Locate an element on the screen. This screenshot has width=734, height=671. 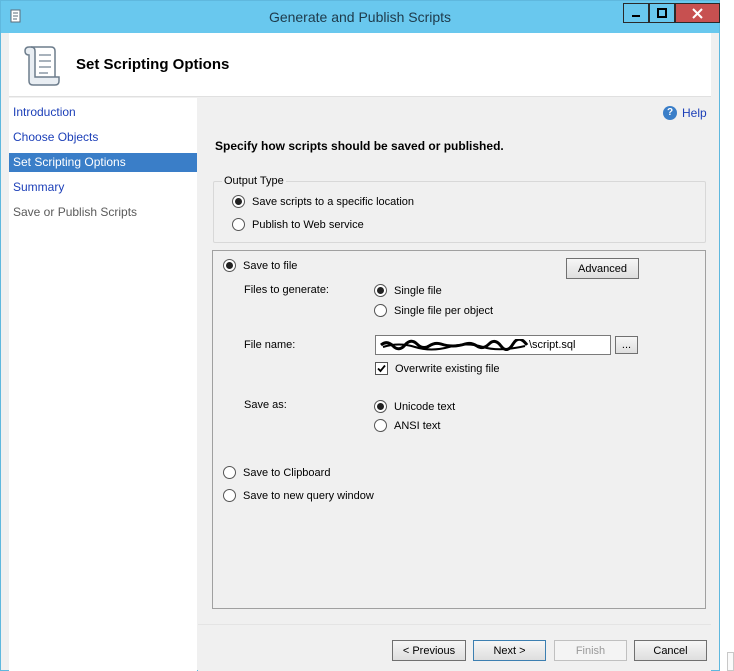
minimize-icon is located at coordinates (636, 16).